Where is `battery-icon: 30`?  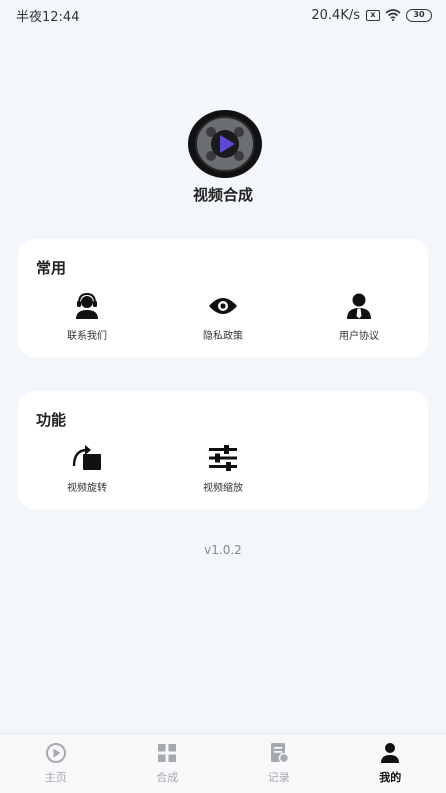 battery-icon: 30 is located at coordinates (419, 15).